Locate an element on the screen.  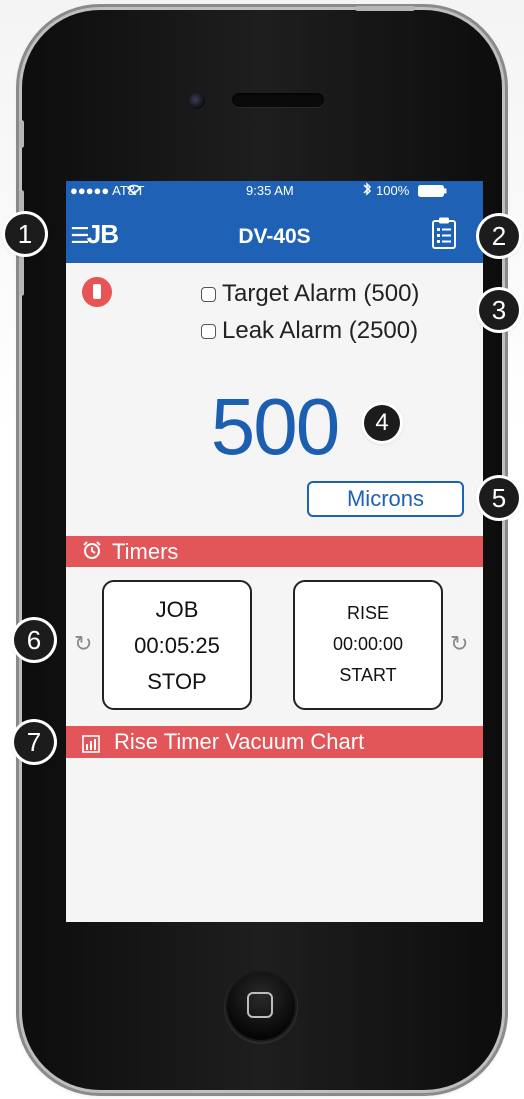
leak-alarm-checkbox: Leak Alarm (2500) is located at coordinates (309, 331).